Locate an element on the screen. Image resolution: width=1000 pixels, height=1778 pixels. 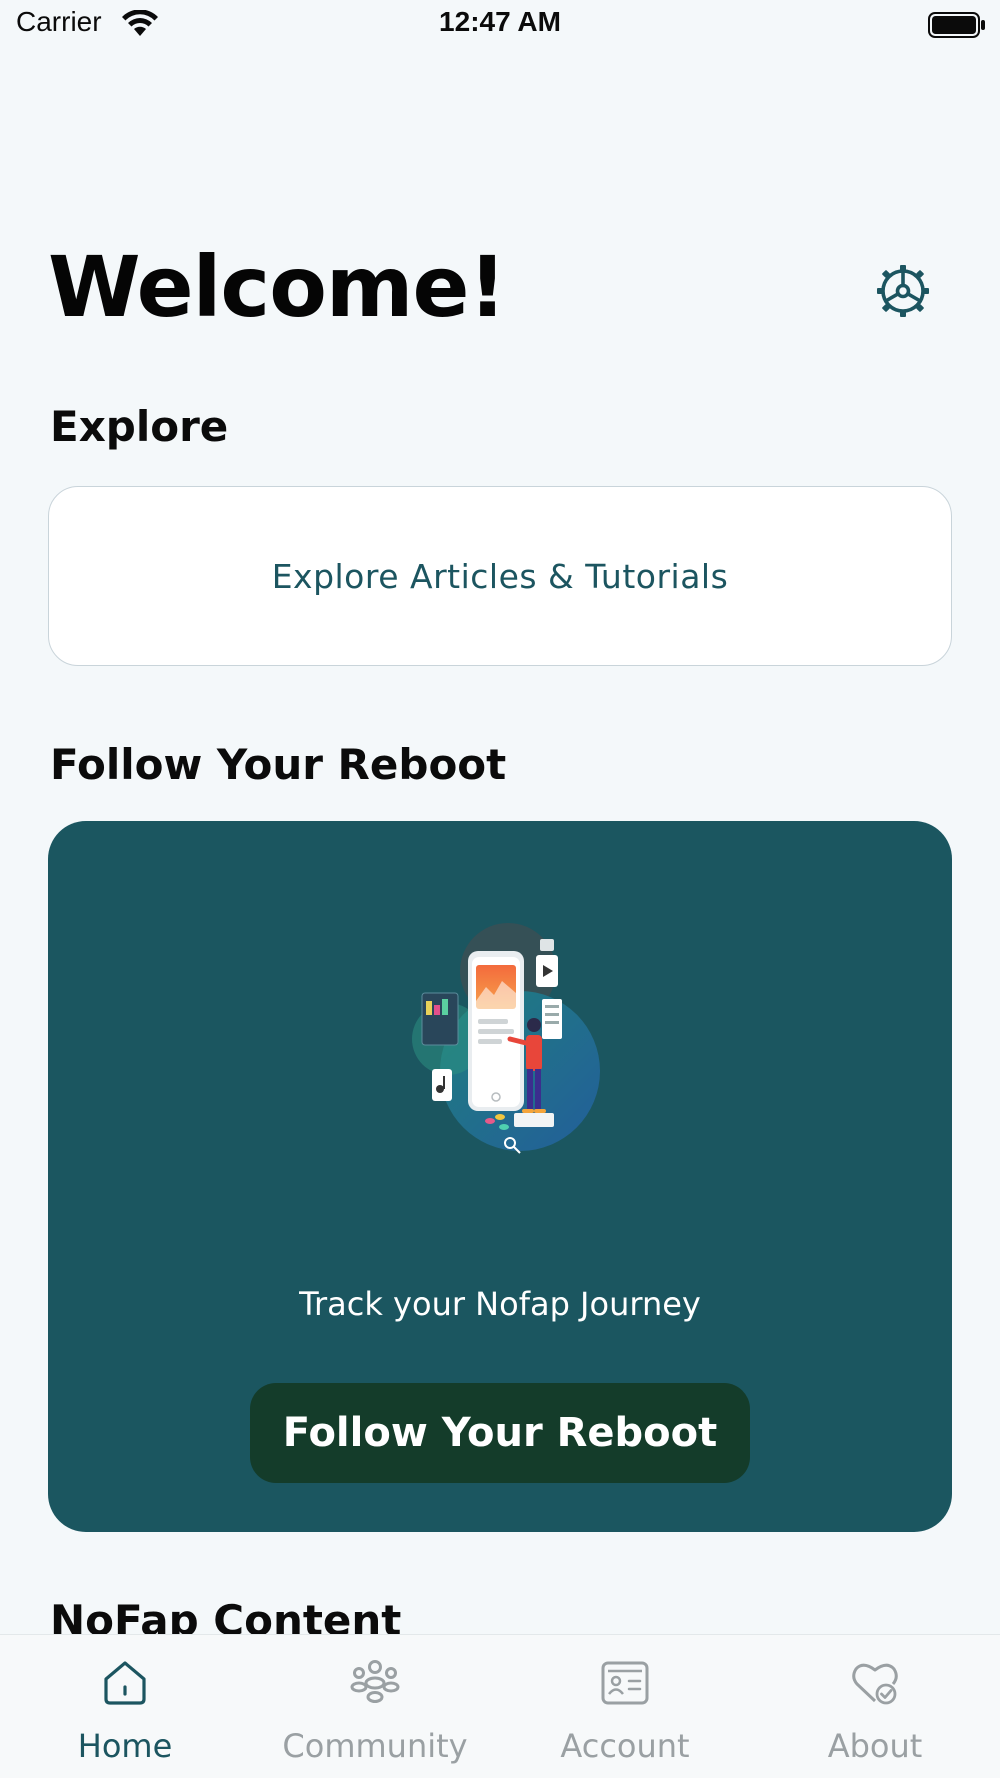
reboot-subtitle: Track your Nofap Journey is located at coordinates (500, 1304).